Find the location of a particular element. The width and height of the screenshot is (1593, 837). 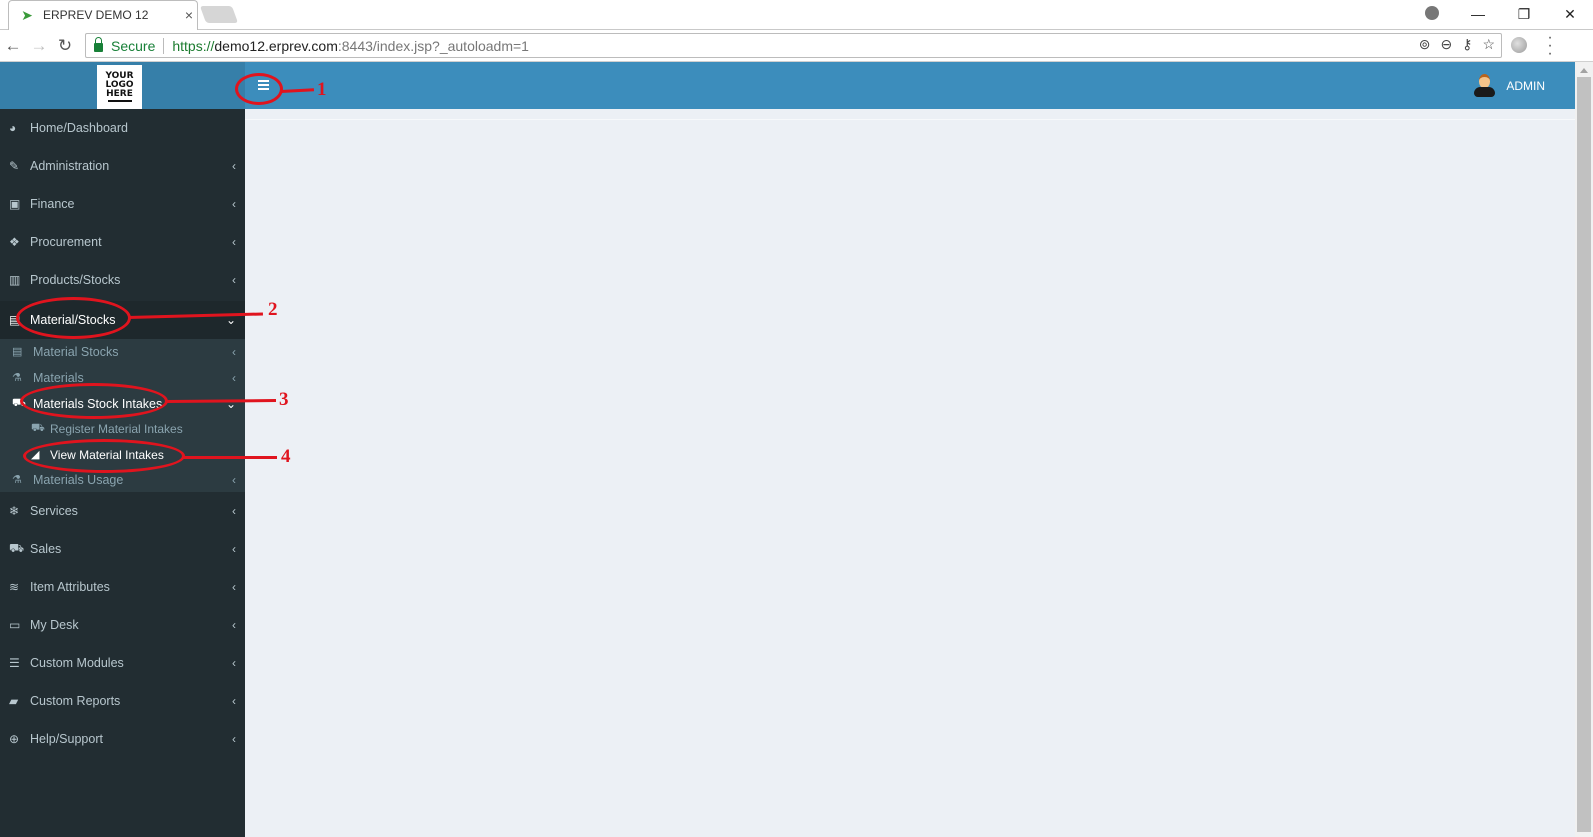

logo-line: HERE is located at coordinates (119, 94).